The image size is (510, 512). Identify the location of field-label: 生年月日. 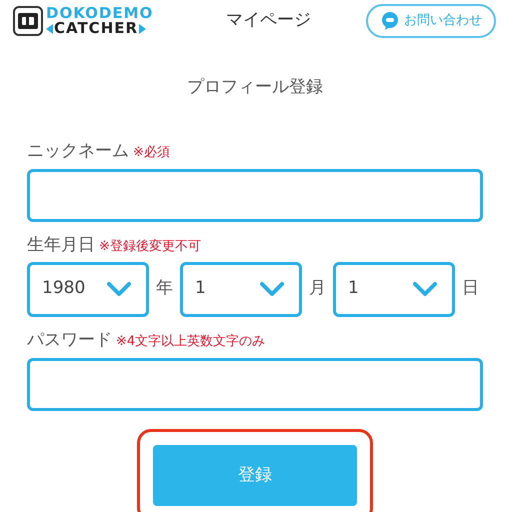
(61, 245).